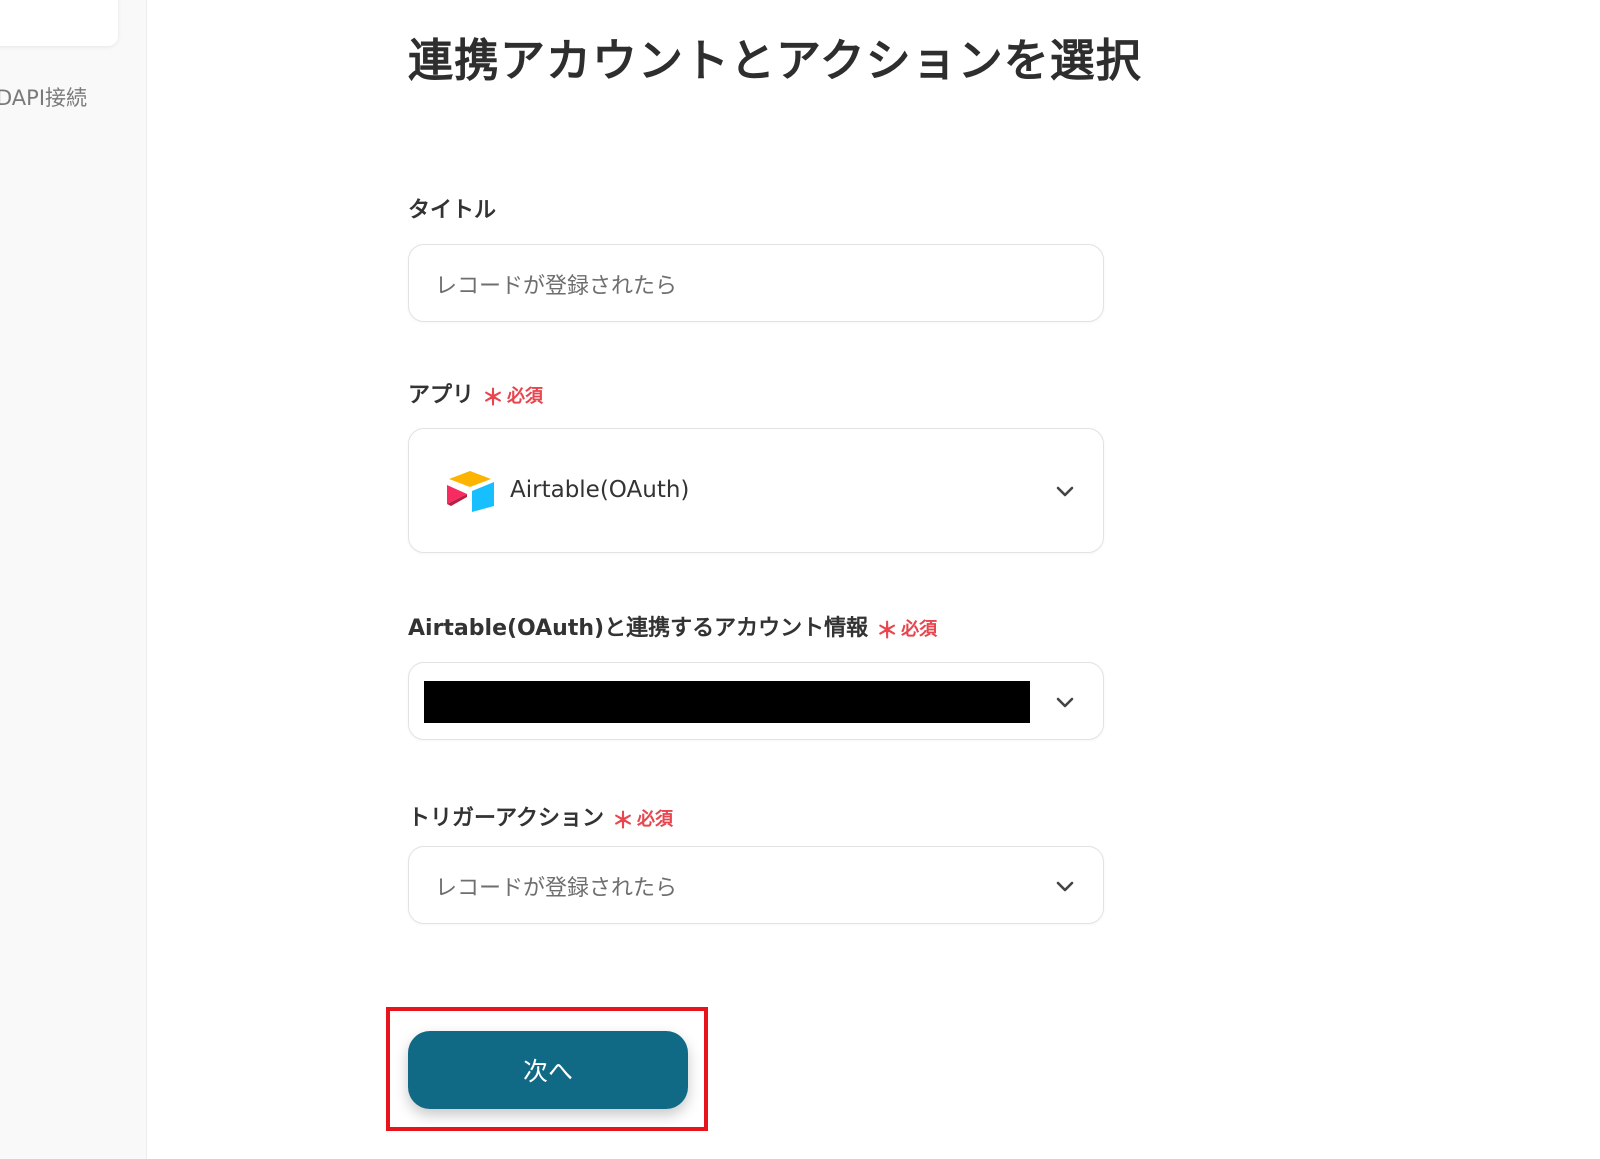 This screenshot has height=1159, width=1600. I want to click on app-select-value: Airtable(OAuth), so click(600, 490).